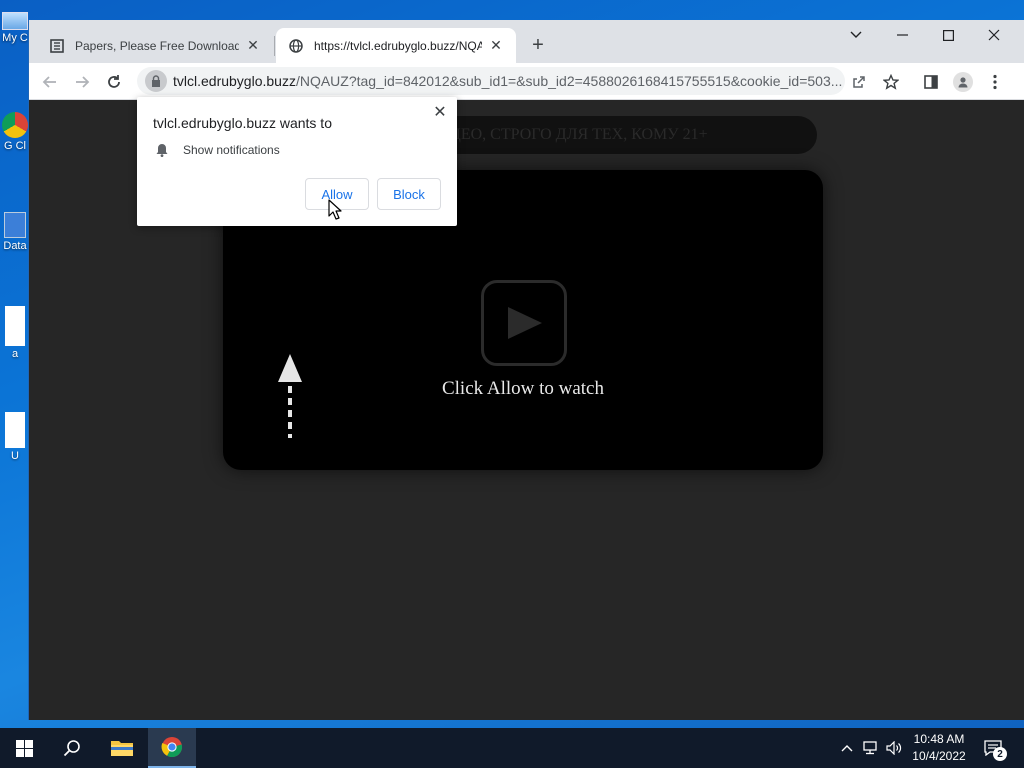 The height and width of the screenshot is (768, 1024). Describe the element at coordinates (82, 82) in the screenshot. I see `forward-arrow-icon` at that location.